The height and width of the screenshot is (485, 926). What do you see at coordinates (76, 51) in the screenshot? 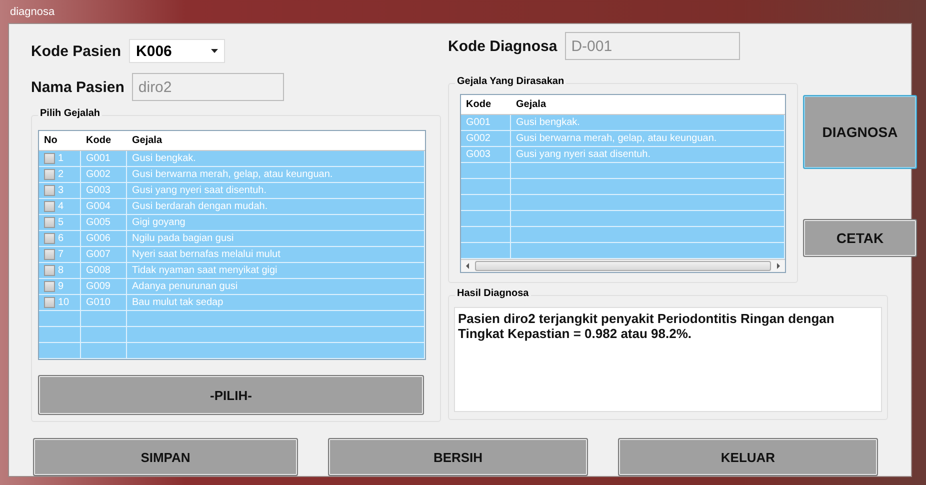
I see `field-label: Kode Pasien` at bounding box center [76, 51].